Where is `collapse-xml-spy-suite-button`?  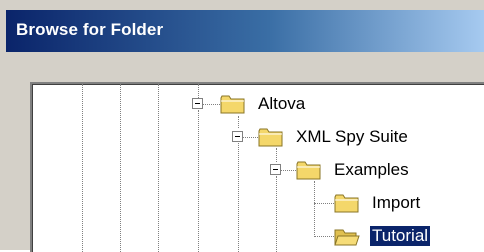
collapse-xml-spy-suite-button is located at coordinates (237, 136).